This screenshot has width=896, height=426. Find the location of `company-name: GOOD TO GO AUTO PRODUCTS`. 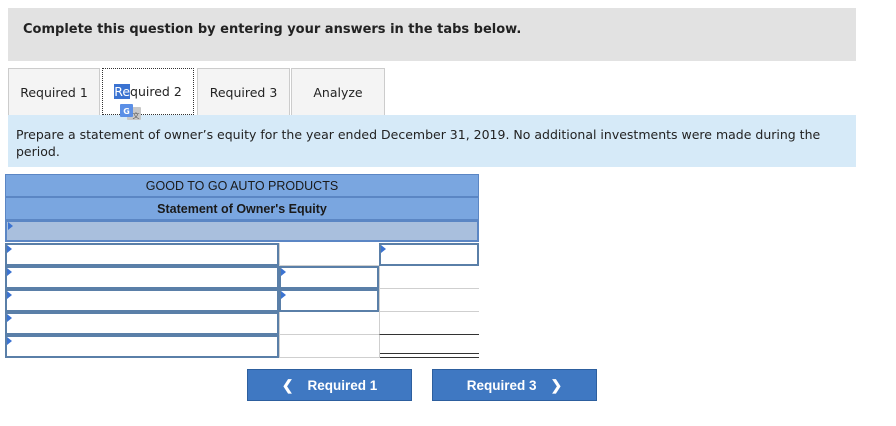

company-name: GOOD TO GO AUTO PRODUCTS is located at coordinates (242, 185).